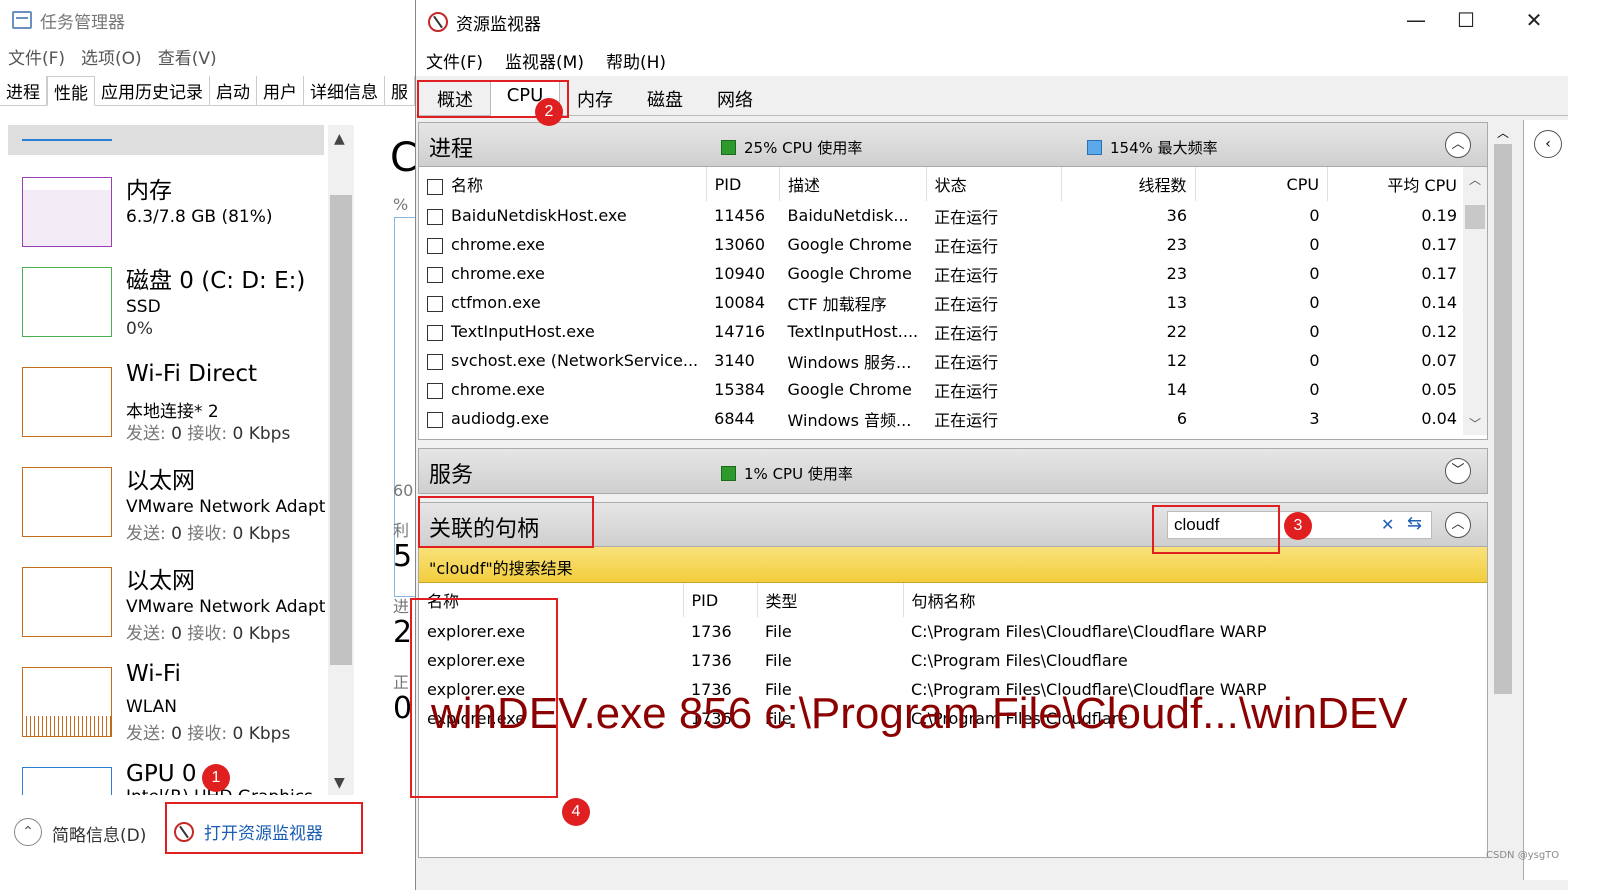 The image size is (1599, 890). What do you see at coordinates (719, 600) in the screenshot?
I see `handles-column-pid: PID` at bounding box center [719, 600].